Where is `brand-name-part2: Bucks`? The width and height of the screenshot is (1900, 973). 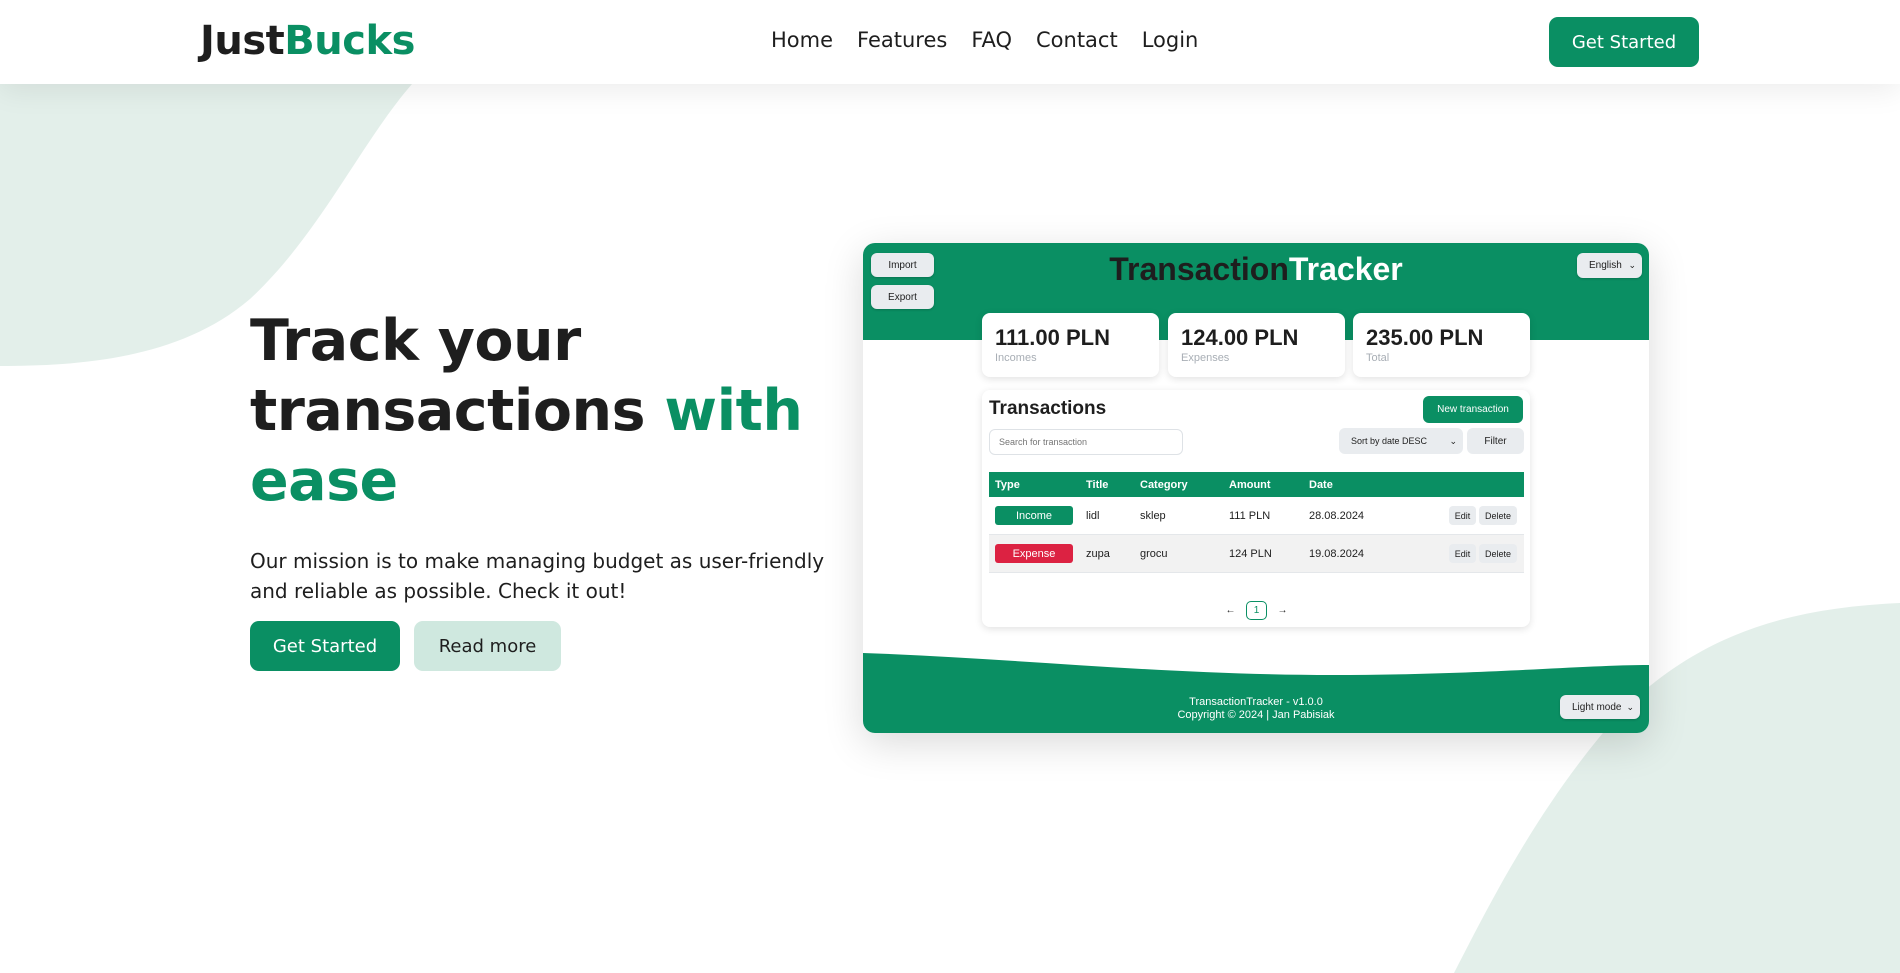
brand-name-part2: Bucks is located at coordinates (349, 41).